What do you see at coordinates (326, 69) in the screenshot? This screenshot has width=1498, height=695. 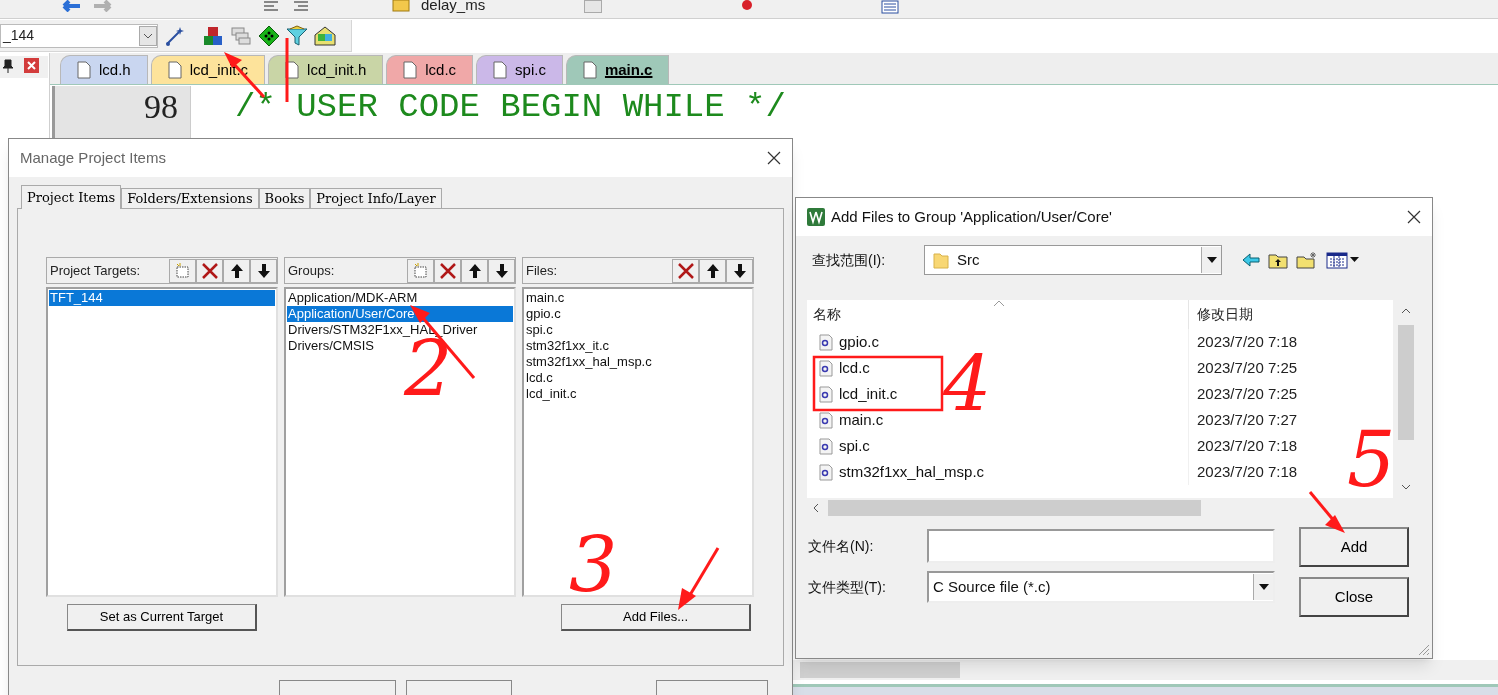 I see `file-tab: lcd_init.h` at bounding box center [326, 69].